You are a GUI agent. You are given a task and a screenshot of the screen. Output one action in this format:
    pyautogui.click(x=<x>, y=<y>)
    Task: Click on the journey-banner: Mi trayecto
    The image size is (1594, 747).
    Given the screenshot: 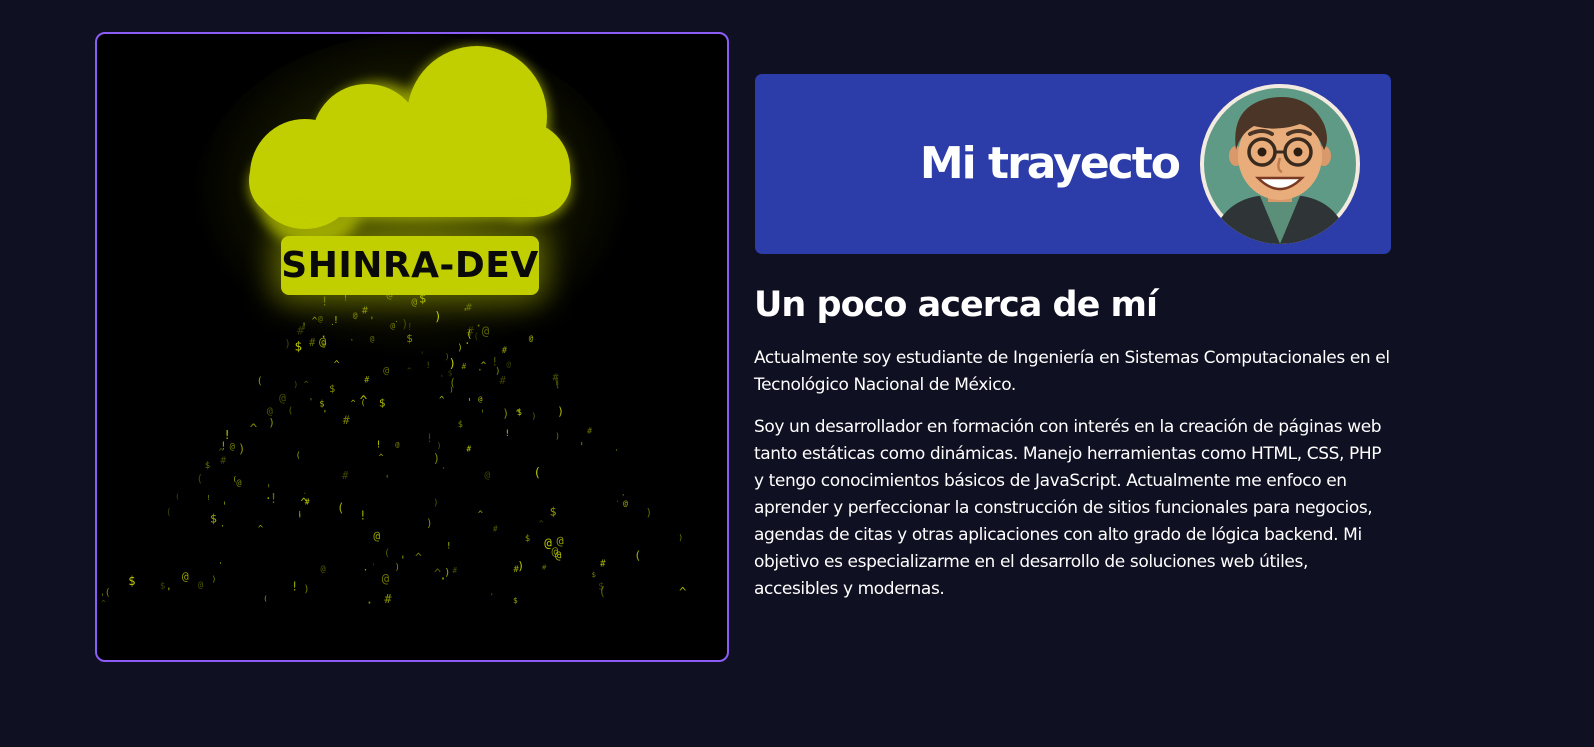 What is the action you would take?
    pyautogui.click(x=1073, y=164)
    